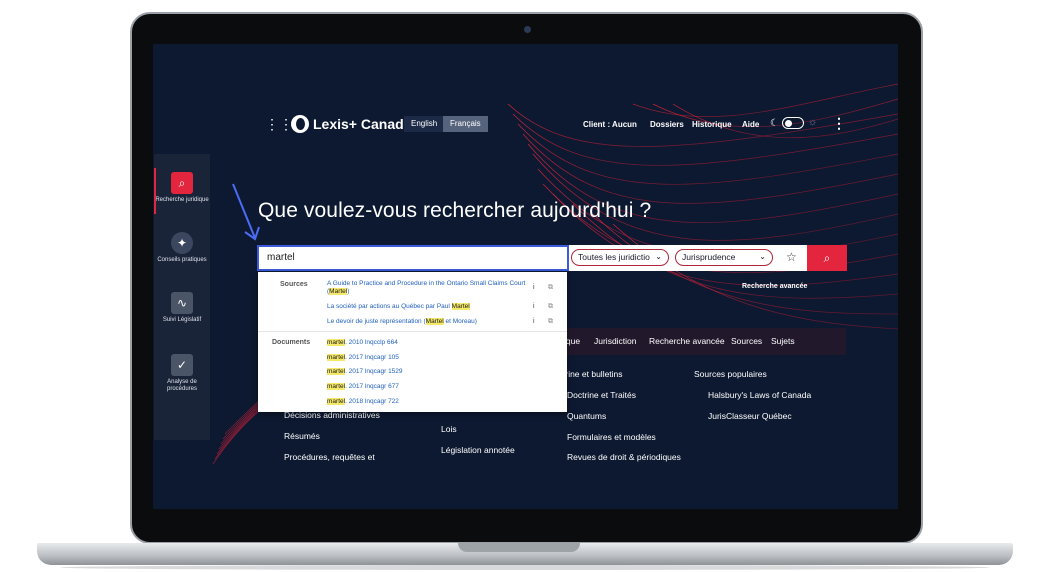  Describe the element at coordinates (614, 257) in the screenshot. I see `jurisdiction-select-value: Toutes les juridictio` at that location.